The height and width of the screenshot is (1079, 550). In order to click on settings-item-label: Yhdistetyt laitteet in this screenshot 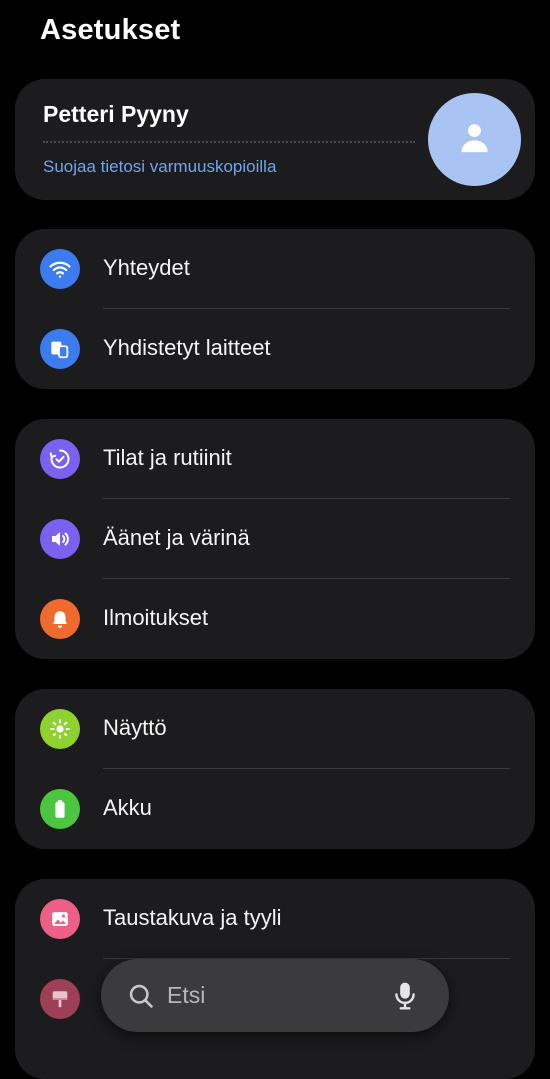, I will do `click(187, 347)`.